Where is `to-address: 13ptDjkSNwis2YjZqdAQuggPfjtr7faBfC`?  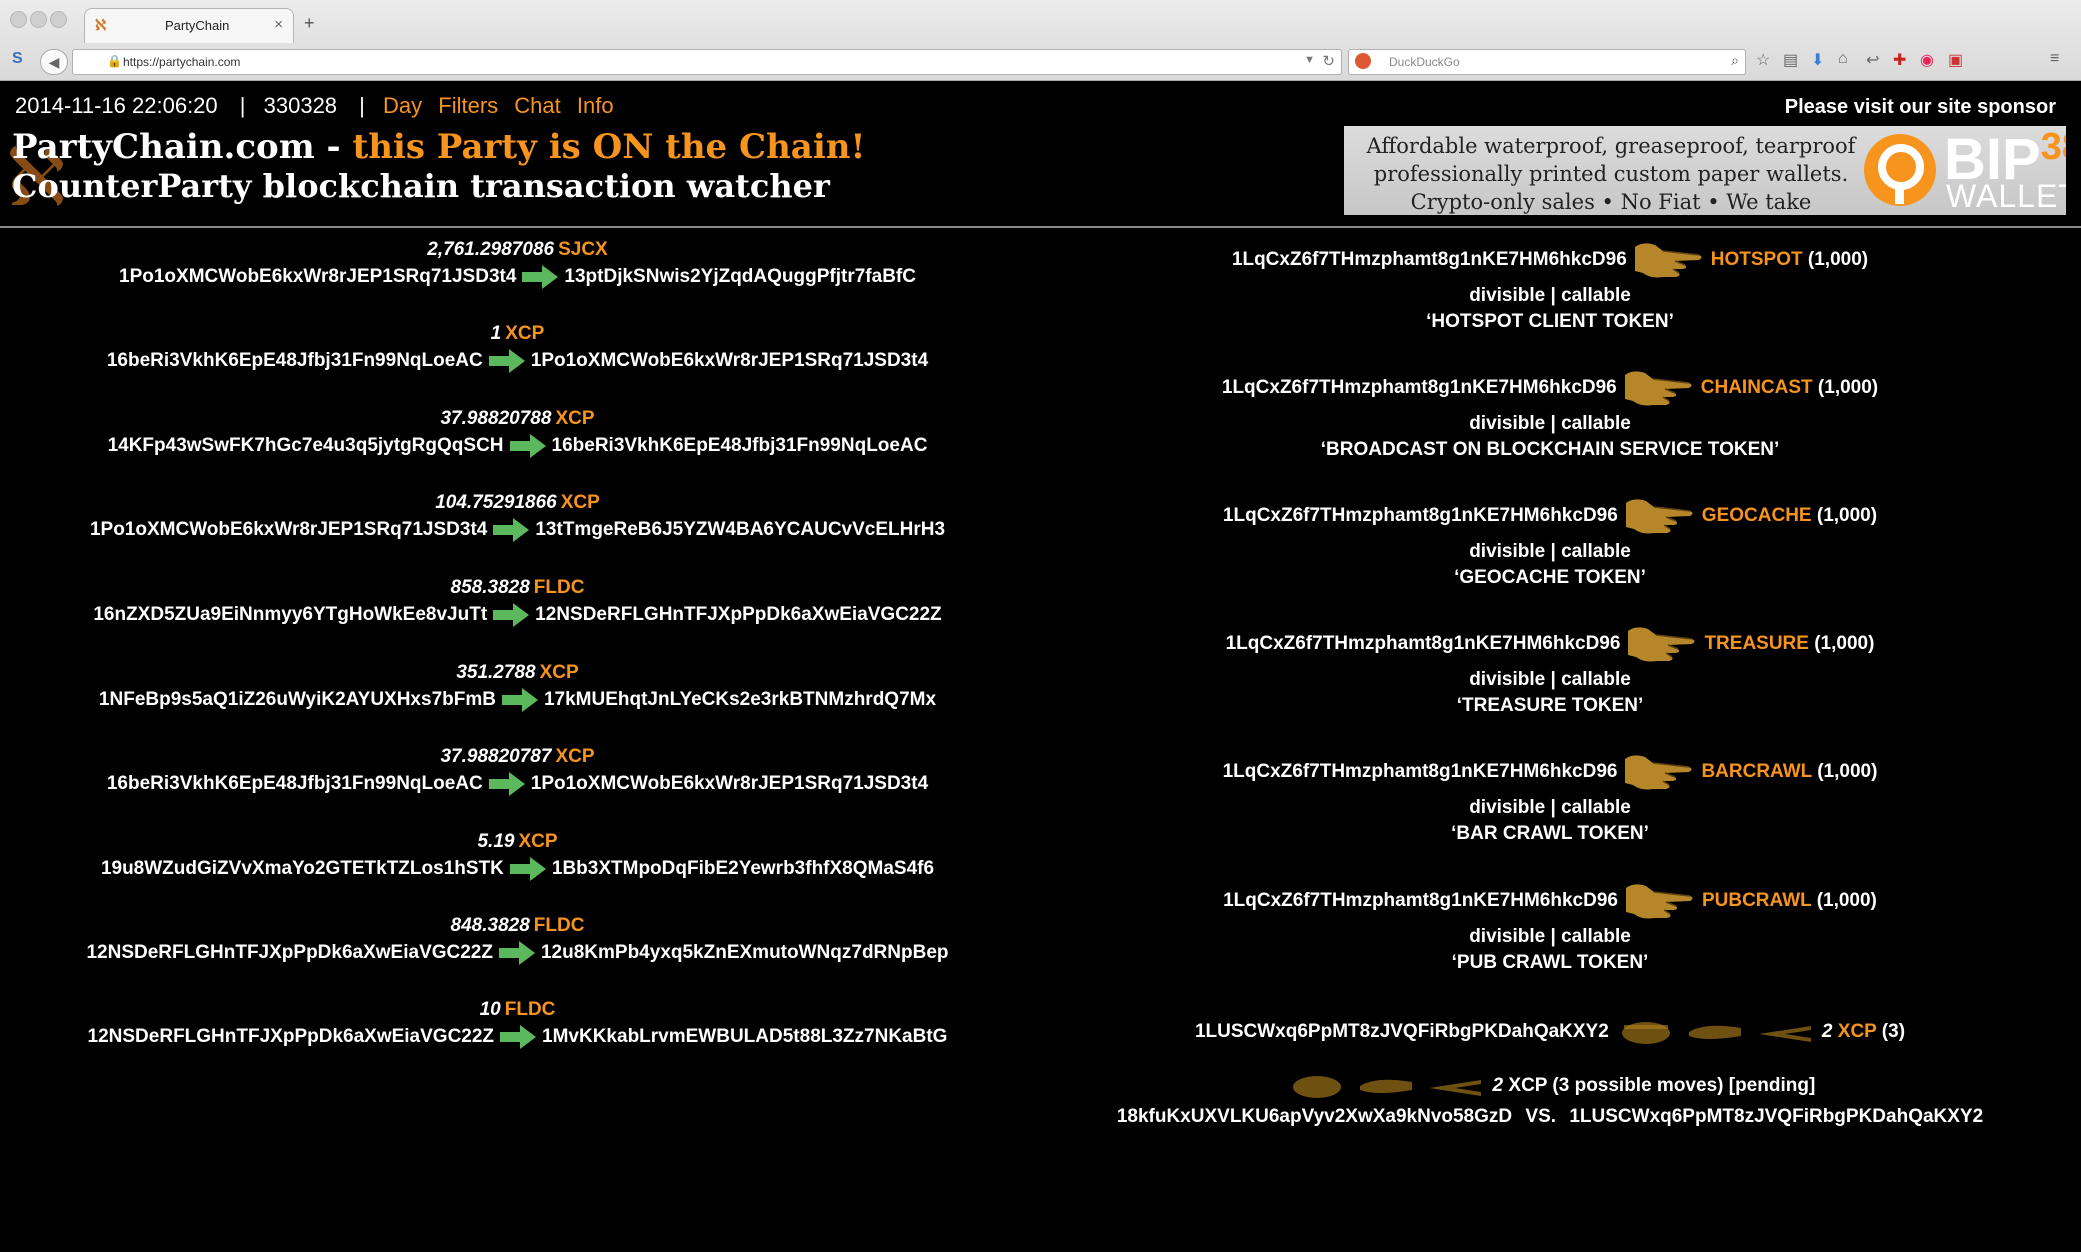 to-address: 13ptDjkSNwis2YjZqdAQuggPfjtr7faBfC is located at coordinates (740, 276).